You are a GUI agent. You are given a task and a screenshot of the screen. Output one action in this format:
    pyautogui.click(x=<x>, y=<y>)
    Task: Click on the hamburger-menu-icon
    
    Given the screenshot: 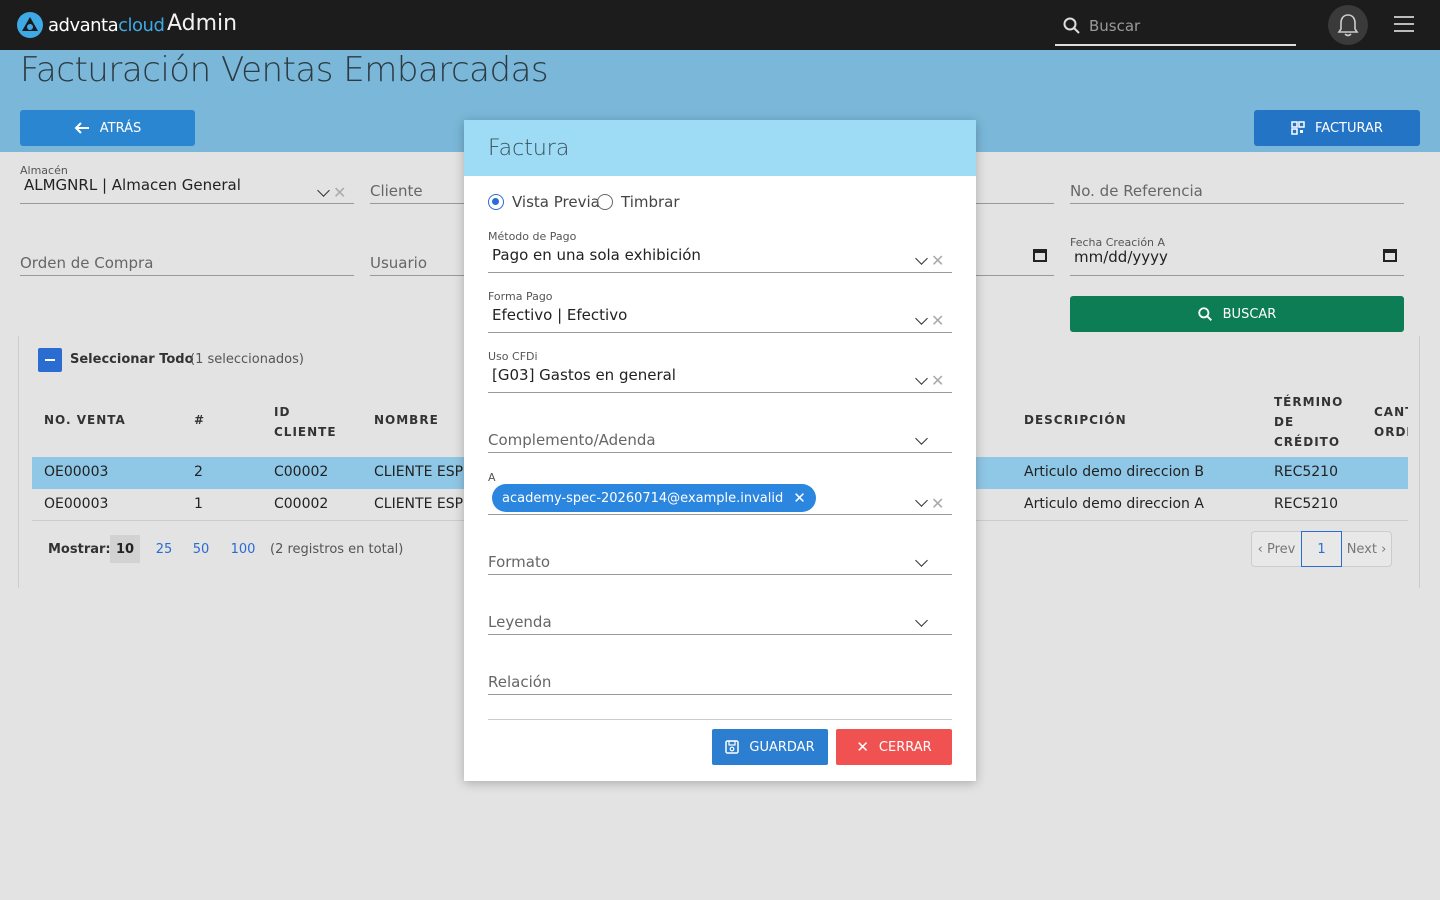 What is the action you would take?
    pyautogui.click(x=1404, y=25)
    